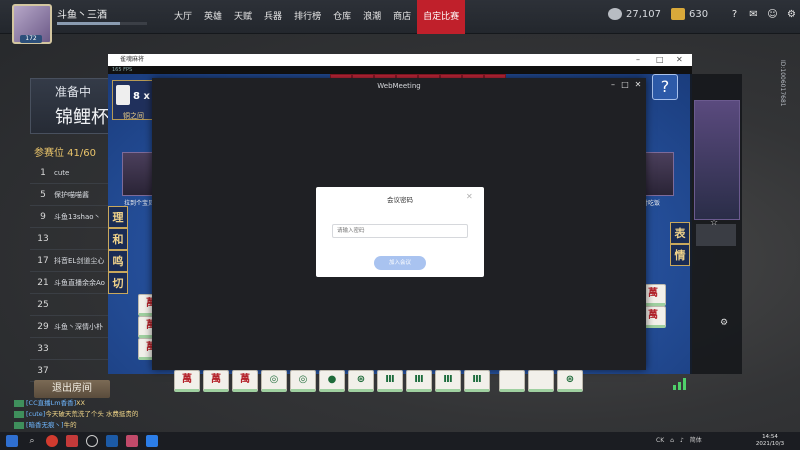 The width and height of the screenshot is (800, 450). Describe the element at coordinates (782, 83) in the screenshot. I see `side-id-text: ID:1006017681` at that location.